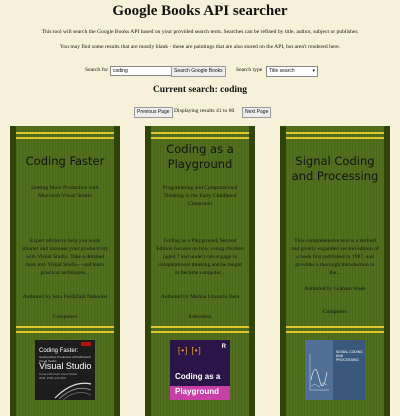 This screenshot has height=416, width=400. I want to click on cover-title: Coding as a, so click(198, 376).